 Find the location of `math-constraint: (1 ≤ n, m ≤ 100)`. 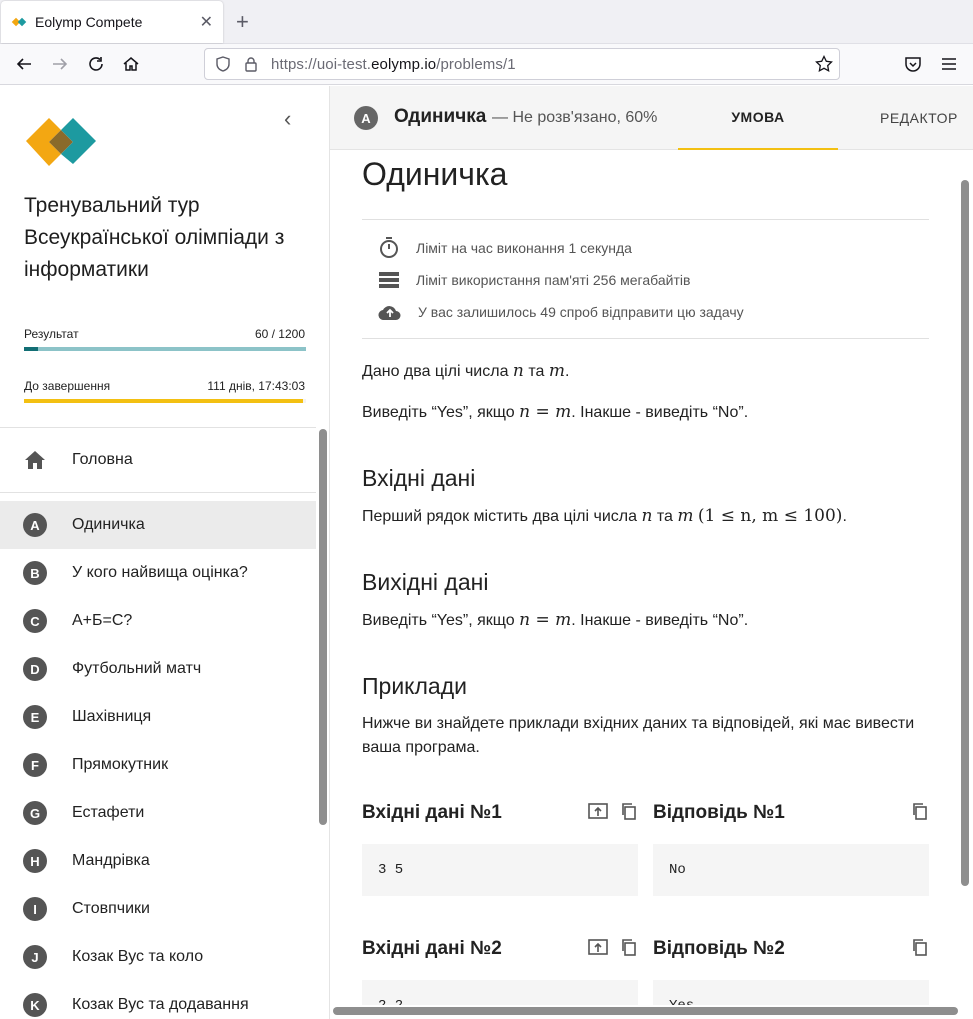

math-constraint: (1 ≤ n, m ≤ 100) is located at coordinates (770, 516).